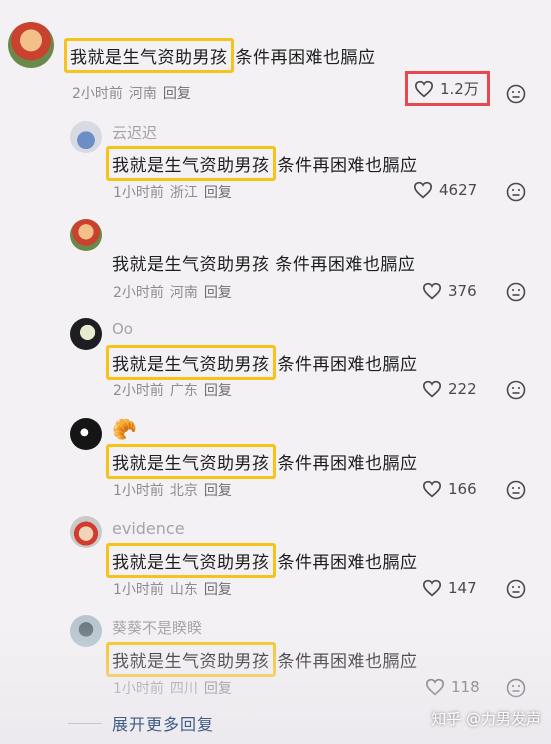 This screenshot has width=551, height=744. Describe the element at coordinates (183, 590) in the screenshot. I see `comment-location: 山东` at that location.